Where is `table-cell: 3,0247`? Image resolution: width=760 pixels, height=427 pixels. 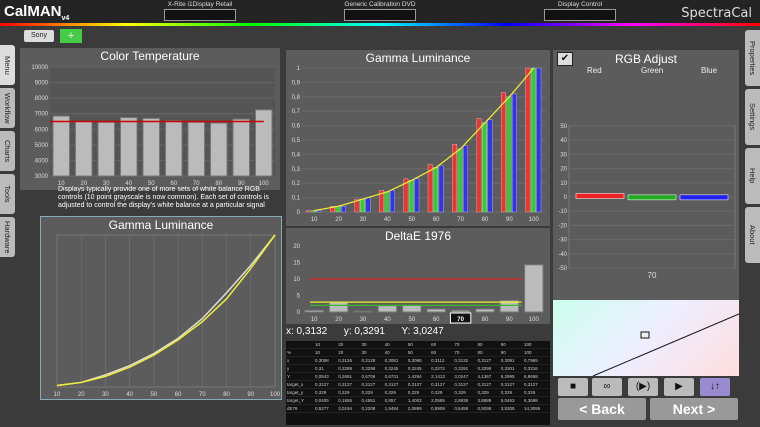 table-cell: 3,0247 is located at coordinates (465, 376).